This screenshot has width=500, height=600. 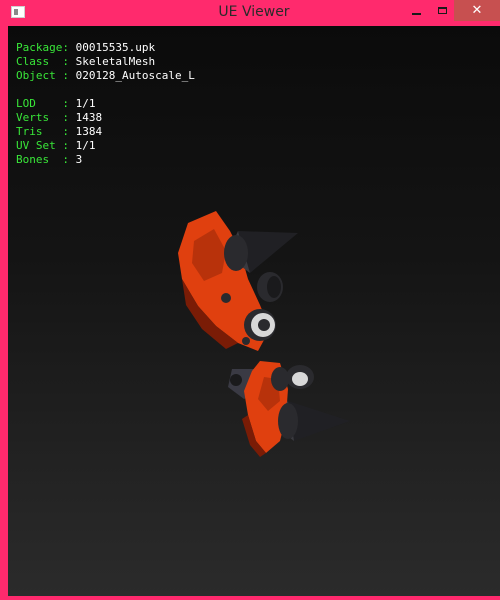 I want to click on close-icon: ✕, so click(x=477, y=10).